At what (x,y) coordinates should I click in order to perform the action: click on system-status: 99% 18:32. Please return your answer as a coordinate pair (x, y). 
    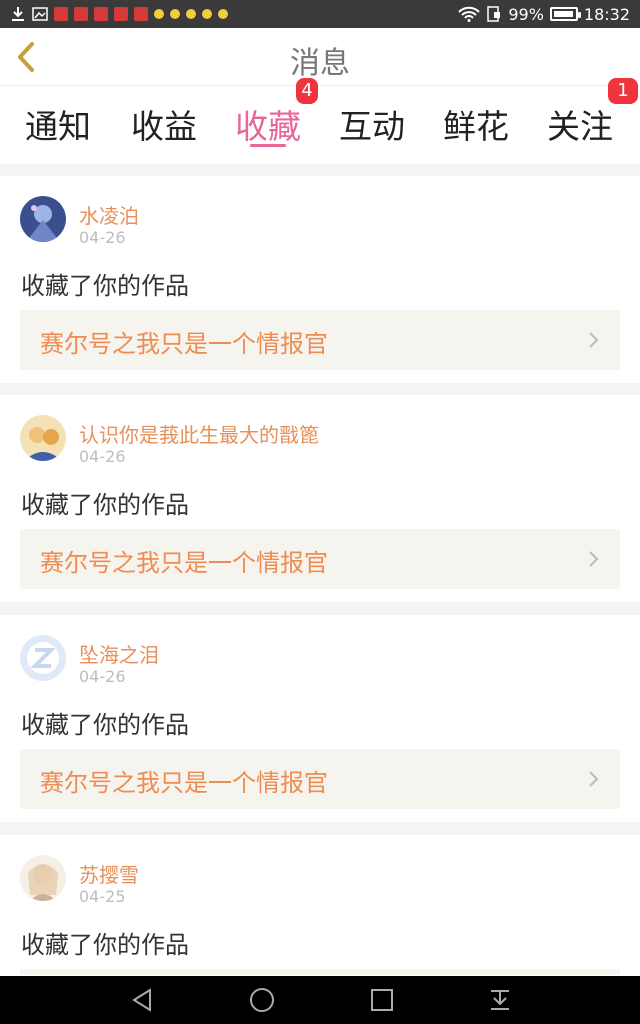
    Looking at the image, I should click on (549, 14).